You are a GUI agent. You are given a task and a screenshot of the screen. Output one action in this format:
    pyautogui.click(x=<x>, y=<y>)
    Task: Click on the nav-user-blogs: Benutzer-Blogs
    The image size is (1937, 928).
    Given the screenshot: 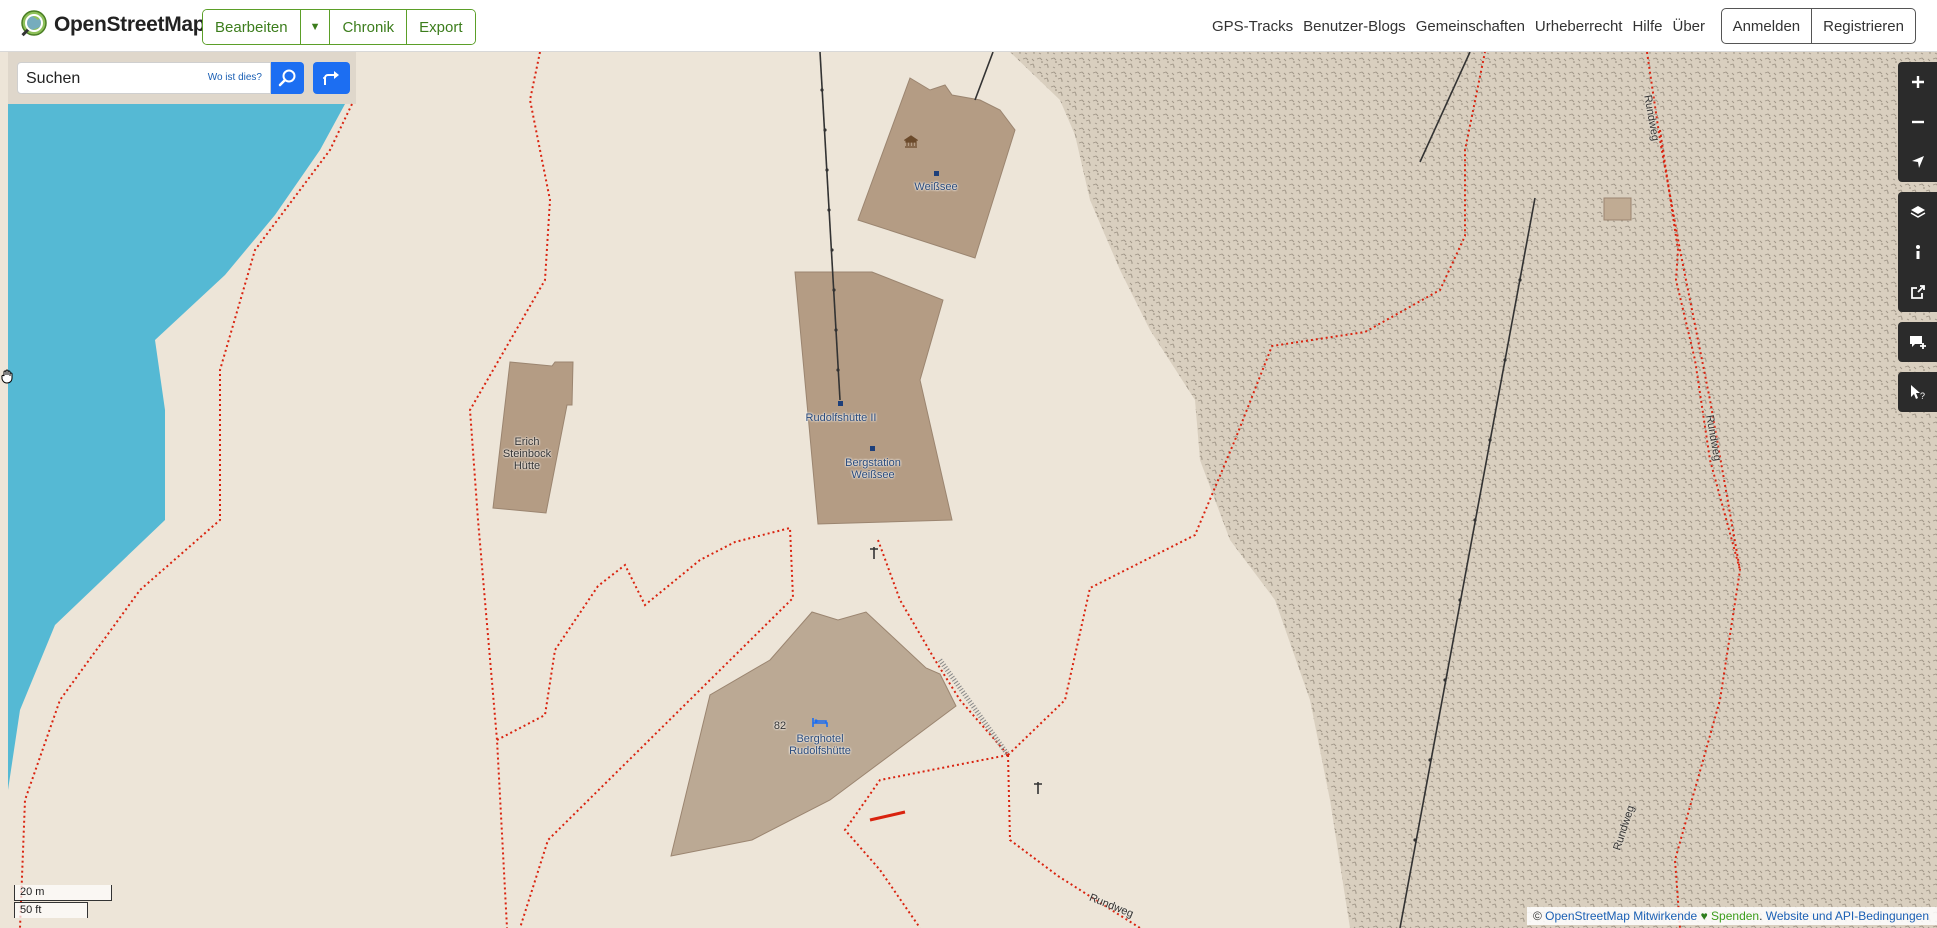 What is the action you would take?
    pyautogui.click(x=1354, y=26)
    